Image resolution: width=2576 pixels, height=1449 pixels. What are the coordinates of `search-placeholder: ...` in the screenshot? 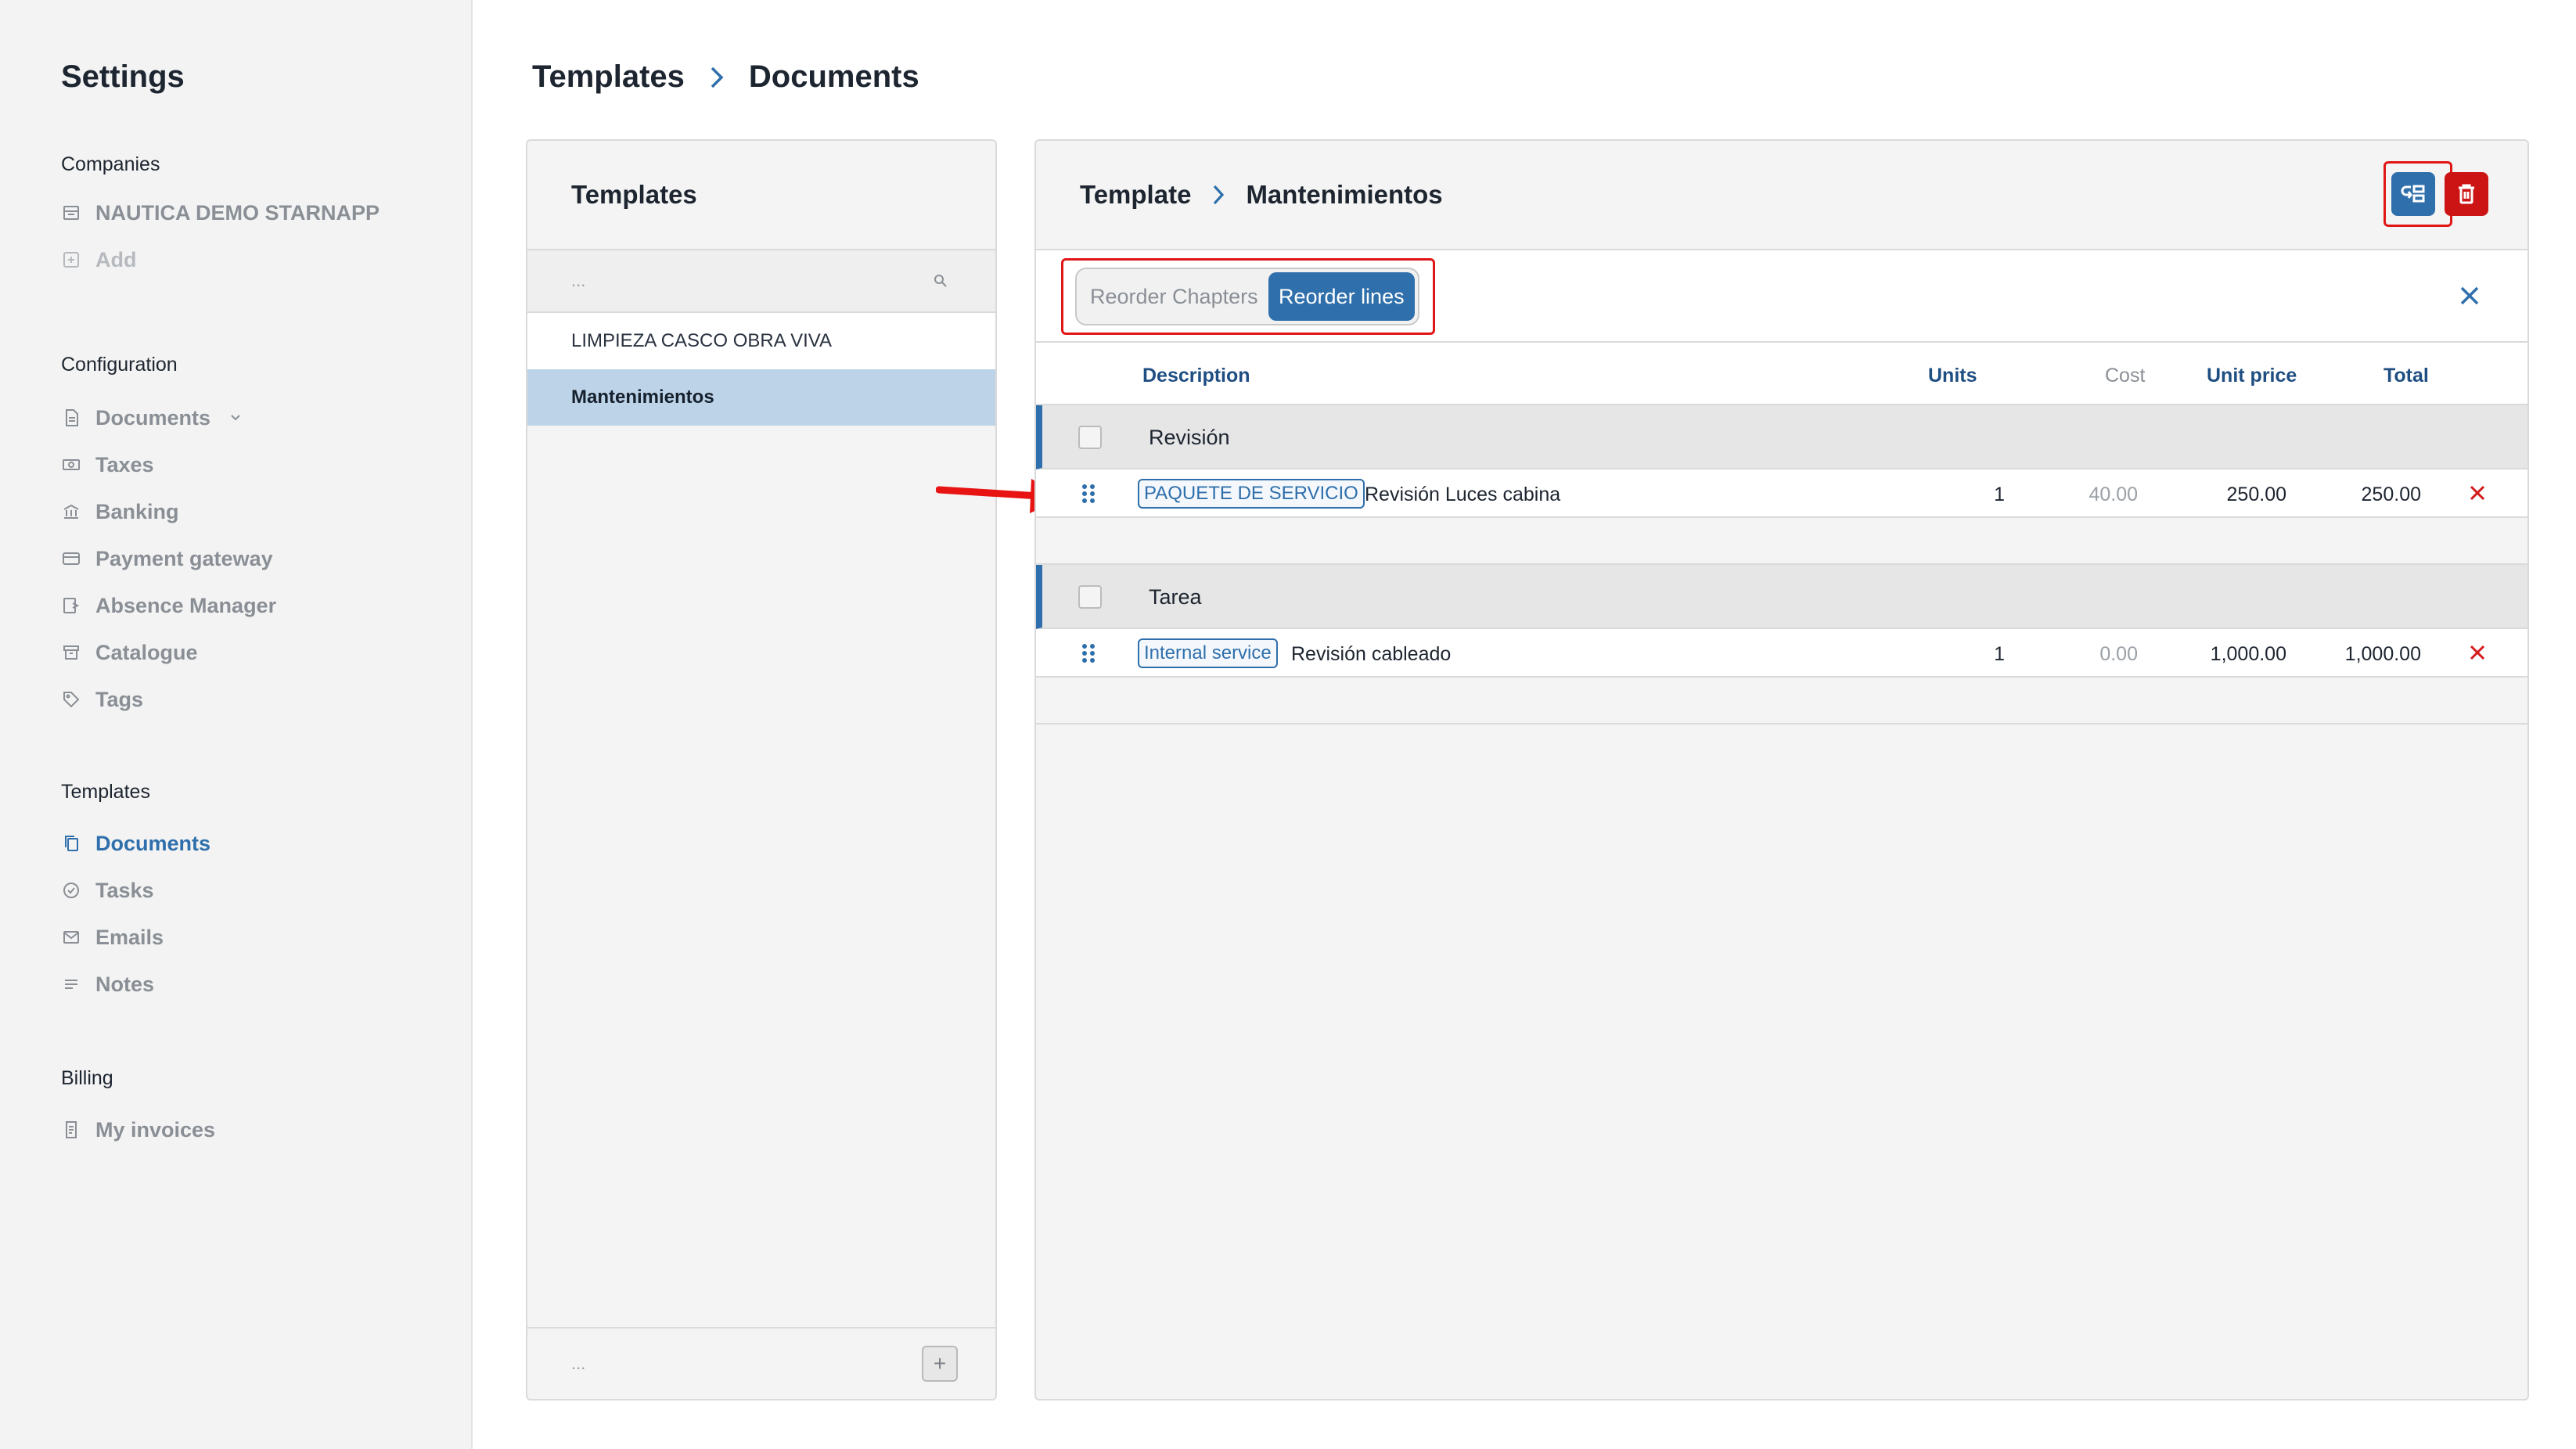 It's located at (578, 280).